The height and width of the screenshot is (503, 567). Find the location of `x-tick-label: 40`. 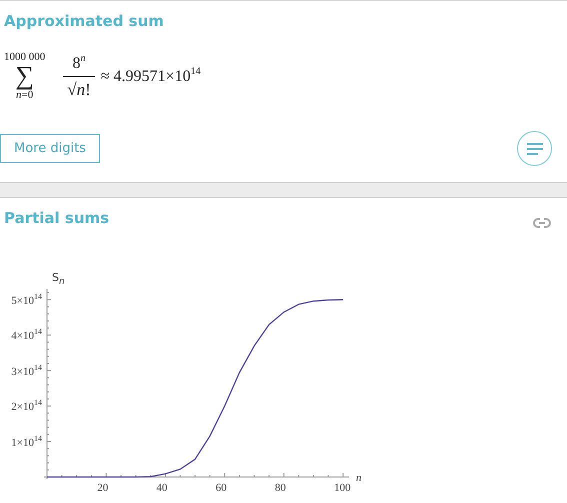

x-tick-label: 40 is located at coordinates (162, 488).